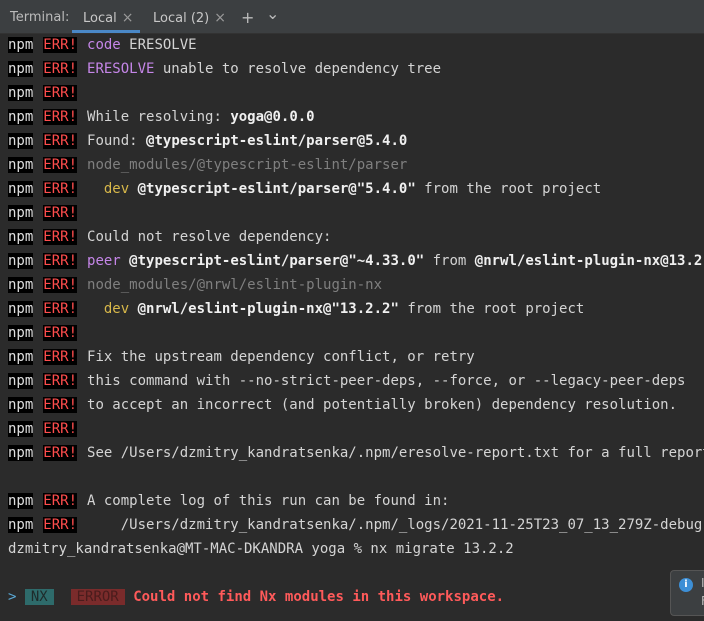  I want to click on notification-popup: i I F, so click(687, 593).